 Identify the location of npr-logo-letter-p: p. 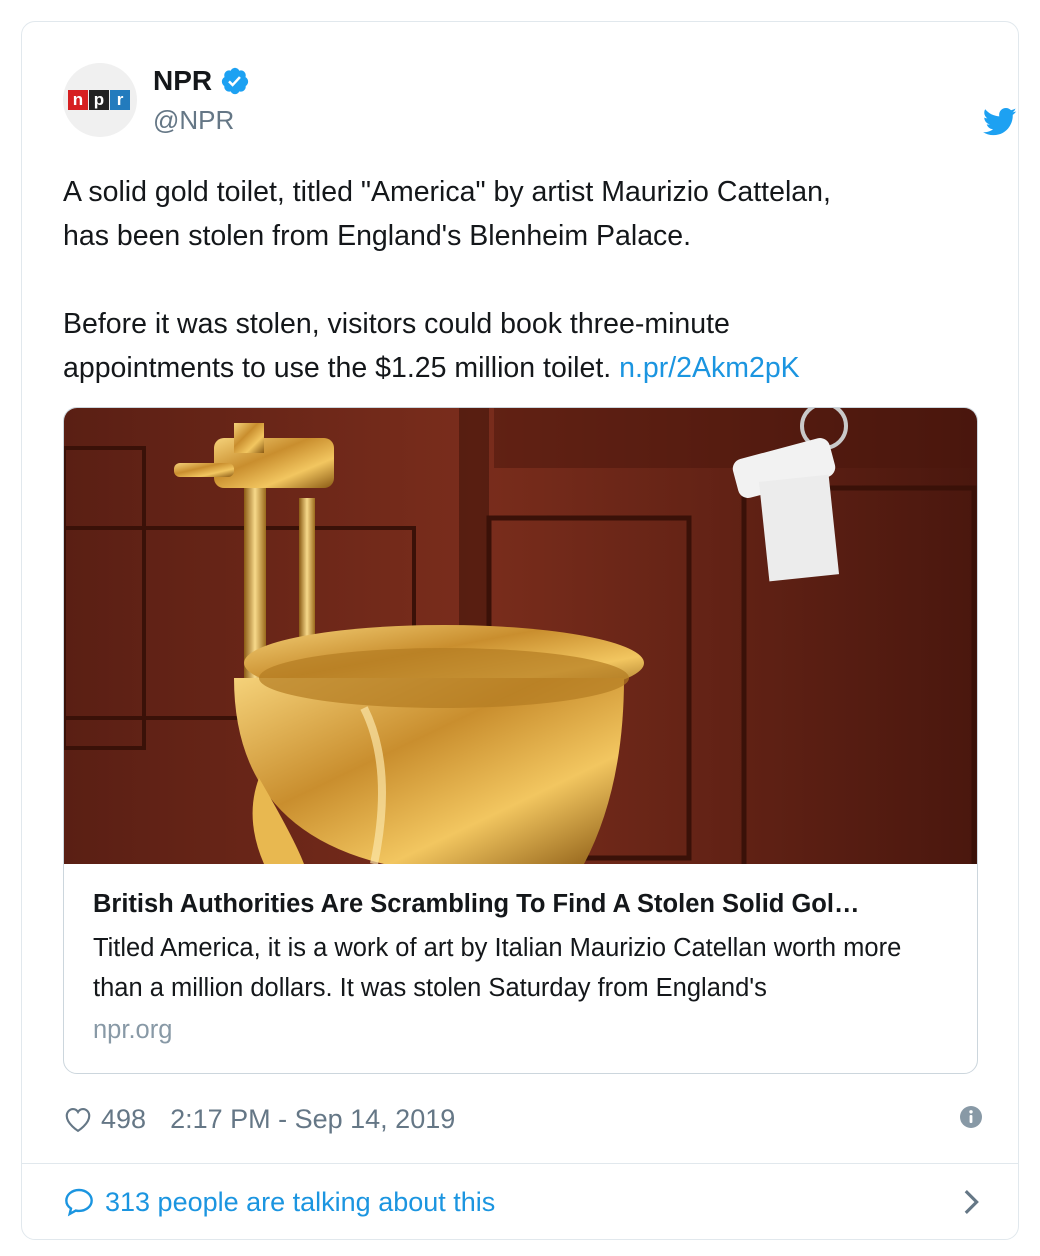
(99, 100).